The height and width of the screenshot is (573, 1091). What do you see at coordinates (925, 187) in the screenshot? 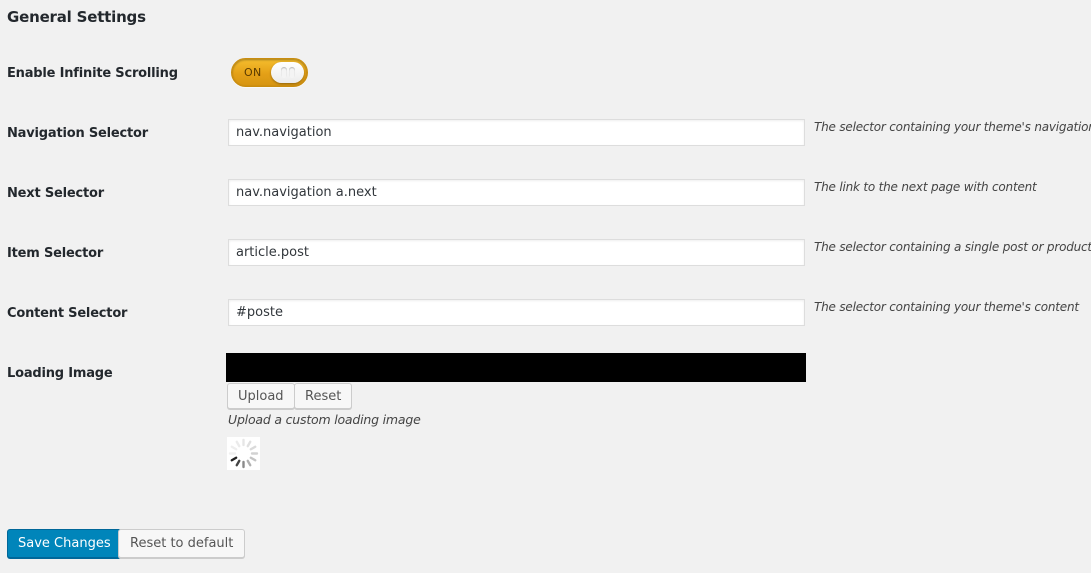
I see `next-selector-hint: The link to the next page with content` at bounding box center [925, 187].